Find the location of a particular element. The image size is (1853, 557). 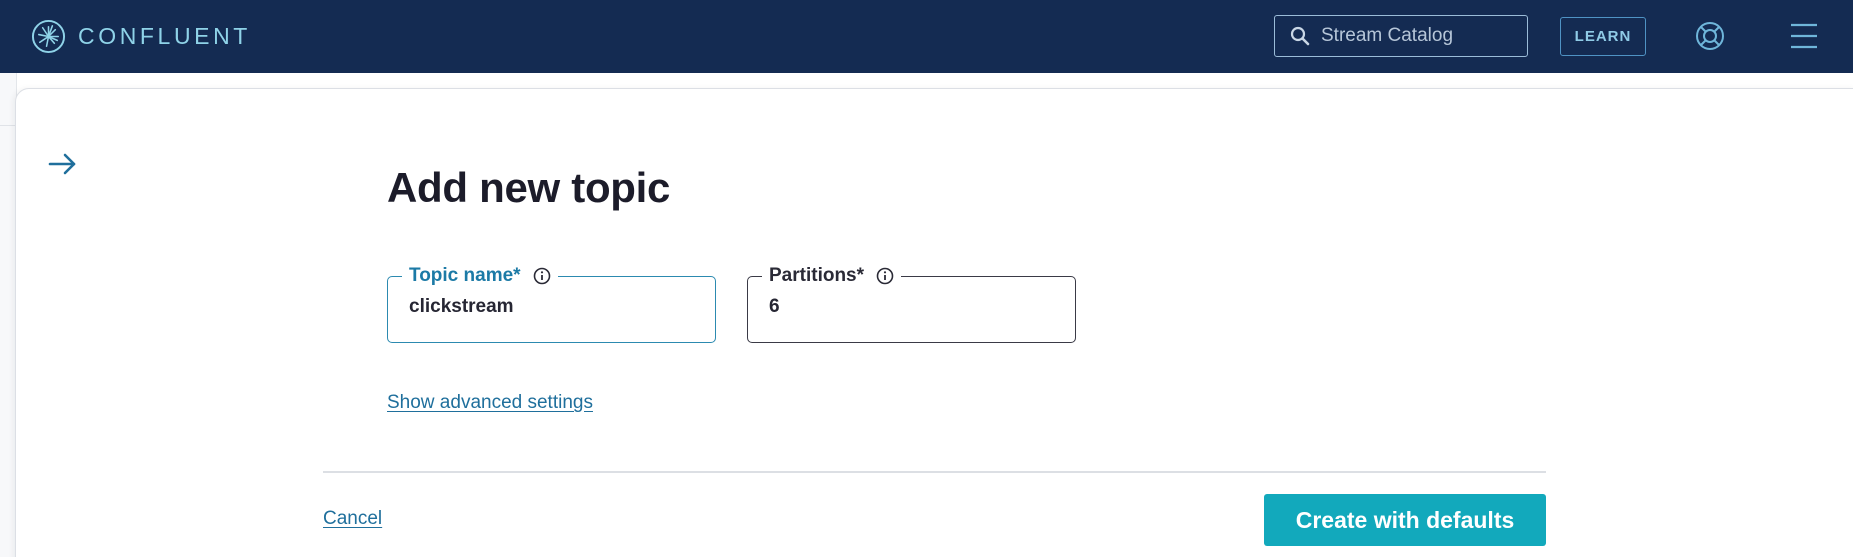

page-title: Add new topic is located at coordinates (529, 187).